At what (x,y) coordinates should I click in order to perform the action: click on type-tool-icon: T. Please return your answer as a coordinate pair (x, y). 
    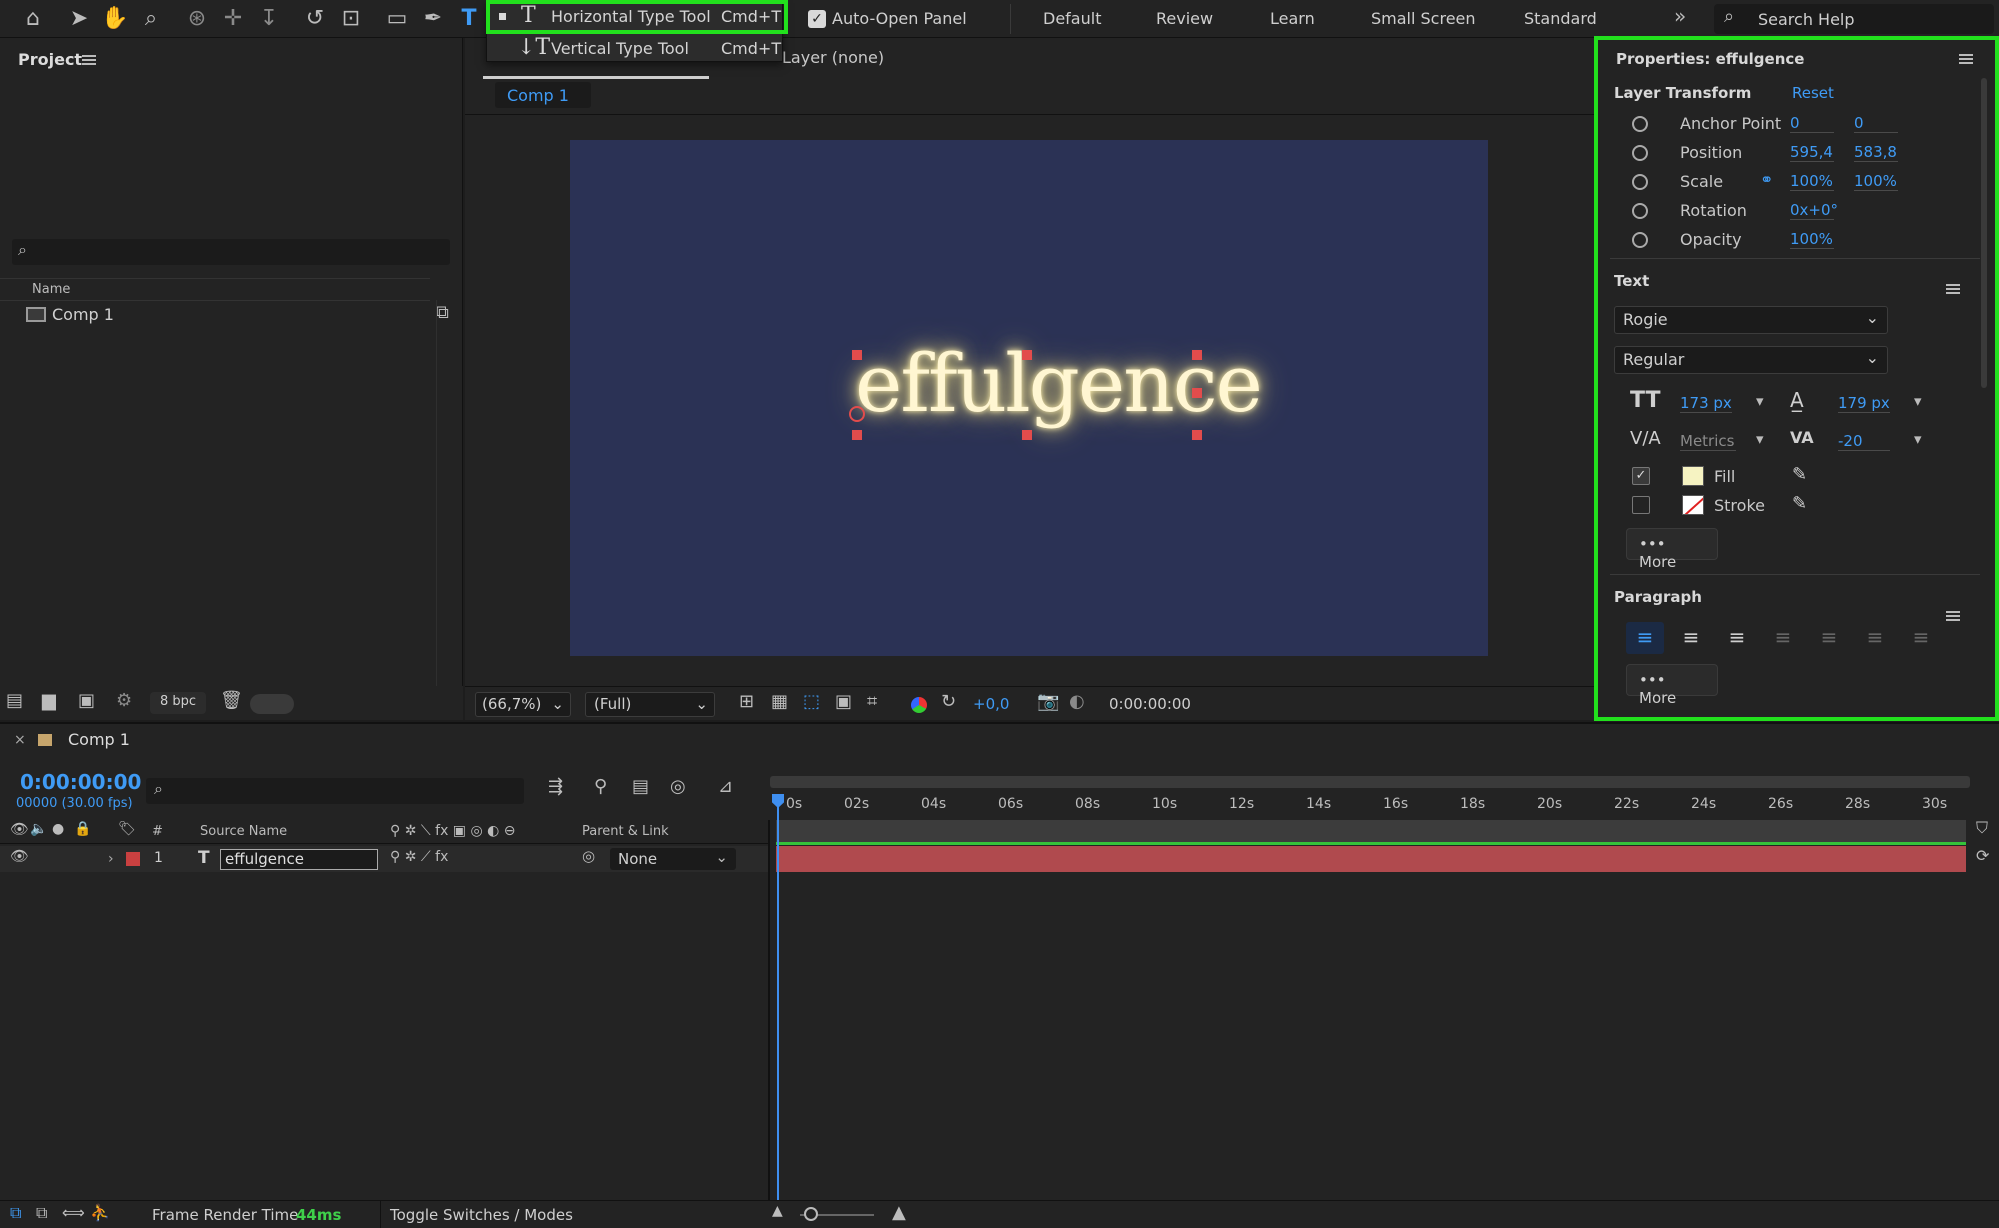
    Looking at the image, I should click on (469, 19).